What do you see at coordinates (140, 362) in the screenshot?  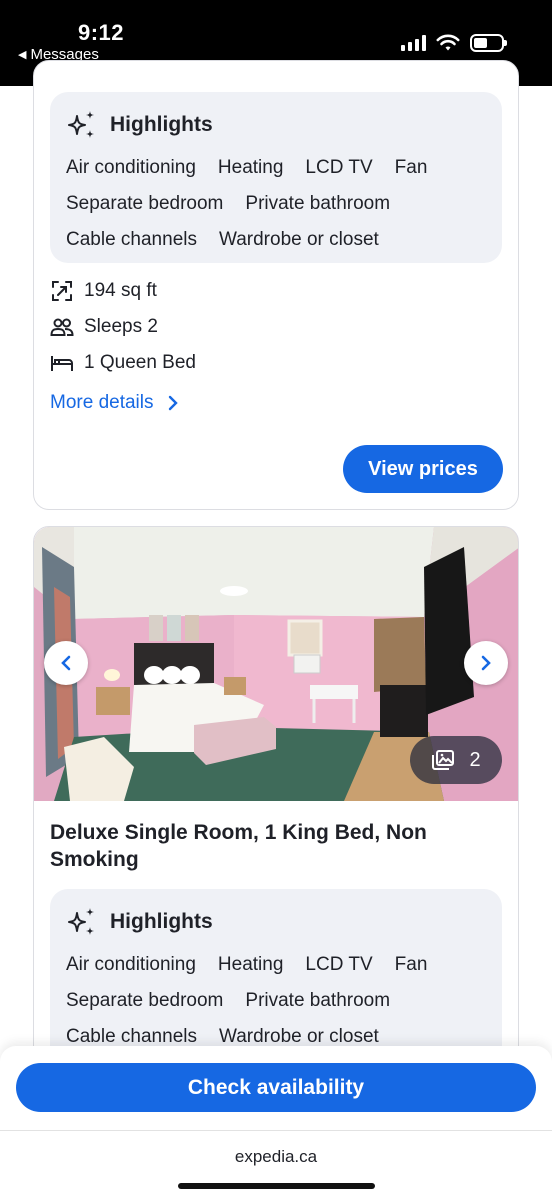 I see `feature-label: 1 Queen Bed` at bounding box center [140, 362].